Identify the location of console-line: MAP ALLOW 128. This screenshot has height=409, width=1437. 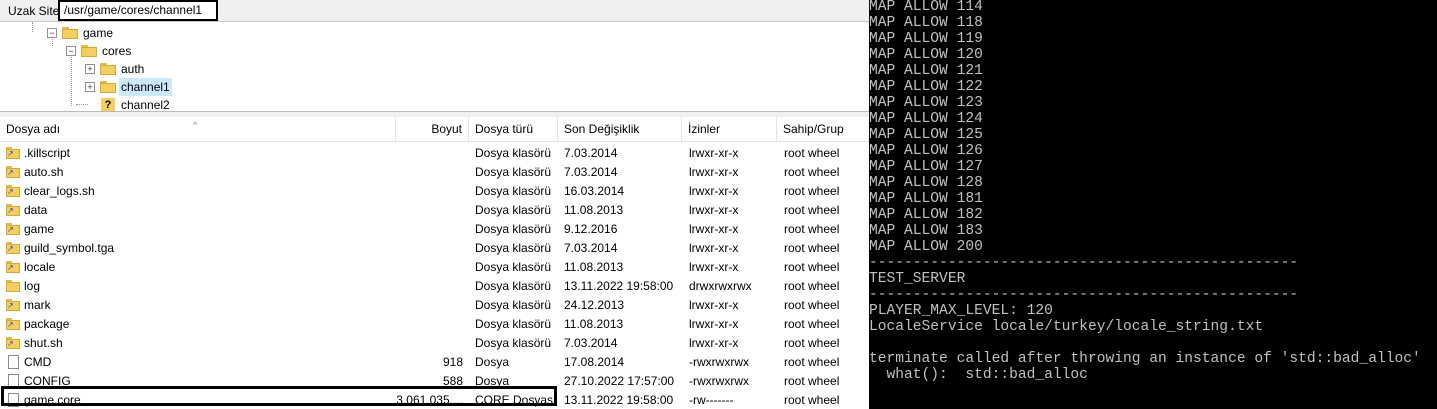
(926, 183).